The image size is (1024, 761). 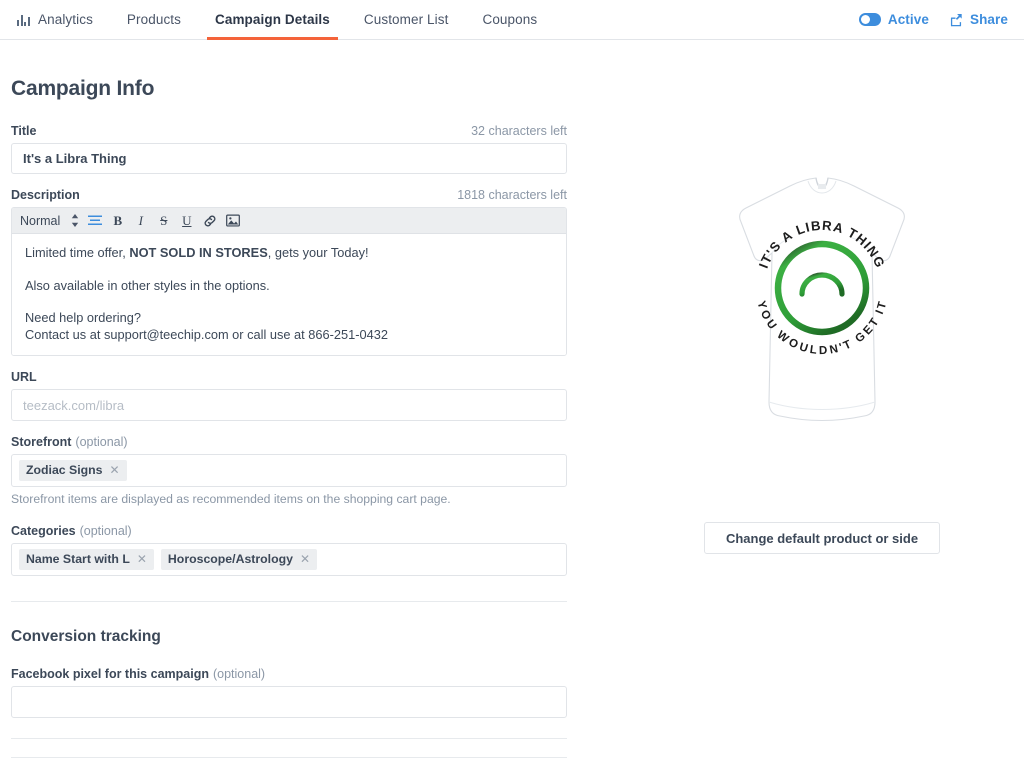 What do you see at coordinates (198, 252) in the screenshot?
I see `description-p1-bold: NOT SOLD IN STORES` at bounding box center [198, 252].